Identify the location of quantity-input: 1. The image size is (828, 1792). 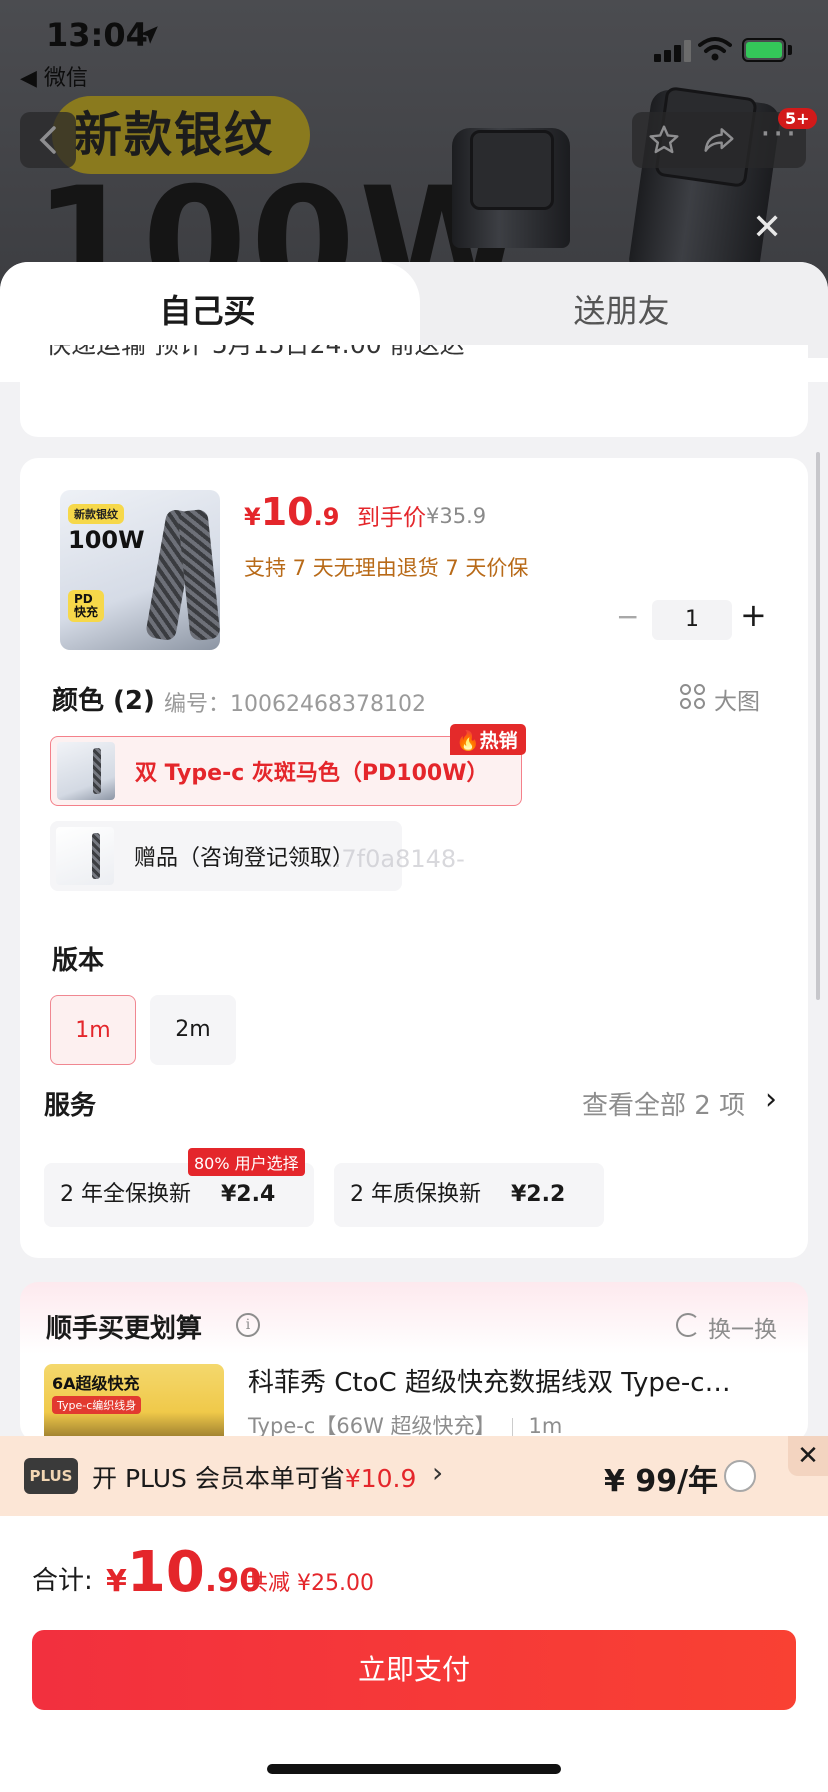
(692, 620).